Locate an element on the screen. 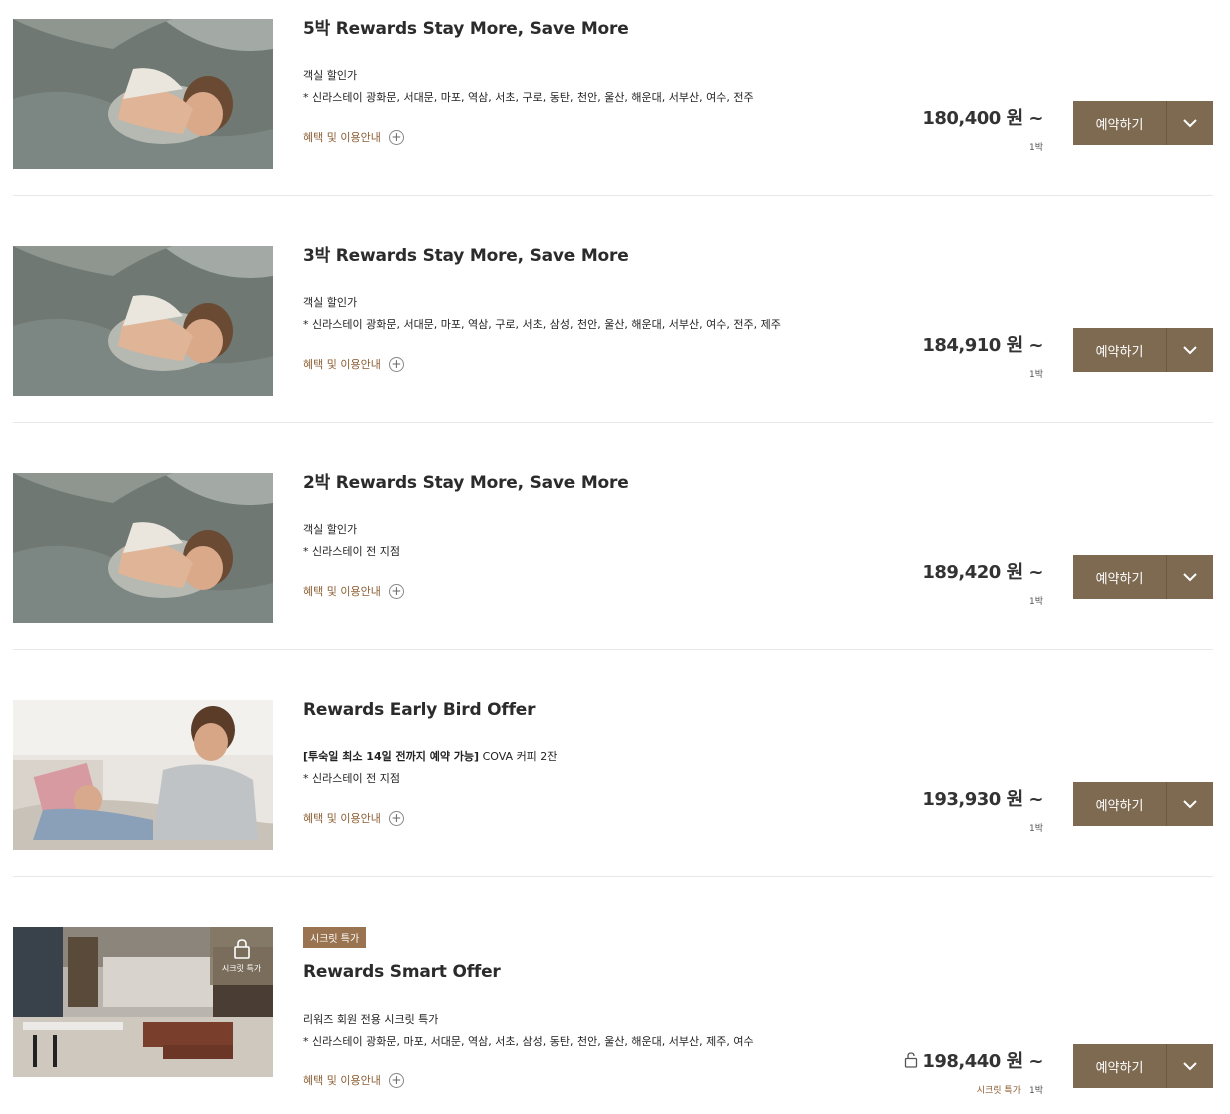 The width and height of the screenshot is (1230, 1114). offer-title: 5박 Rewards Stay More, Save More is located at coordinates (466, 29).